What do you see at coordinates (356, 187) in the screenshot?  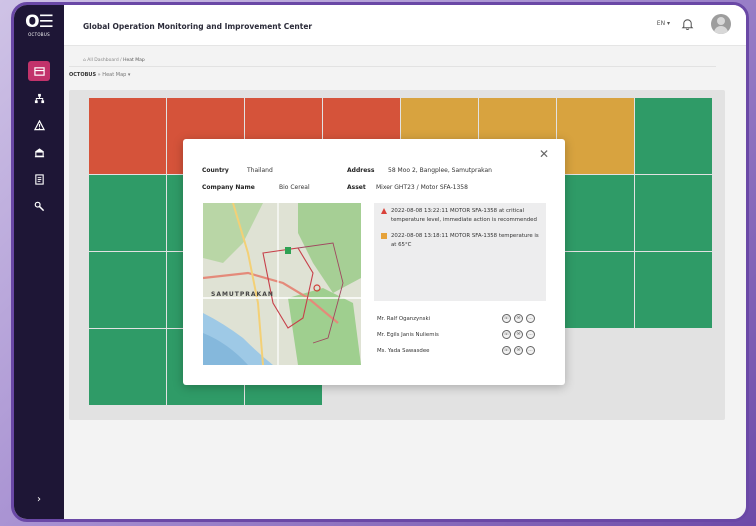 I see `asset-label: Asset` at bounding box center [356, 187].